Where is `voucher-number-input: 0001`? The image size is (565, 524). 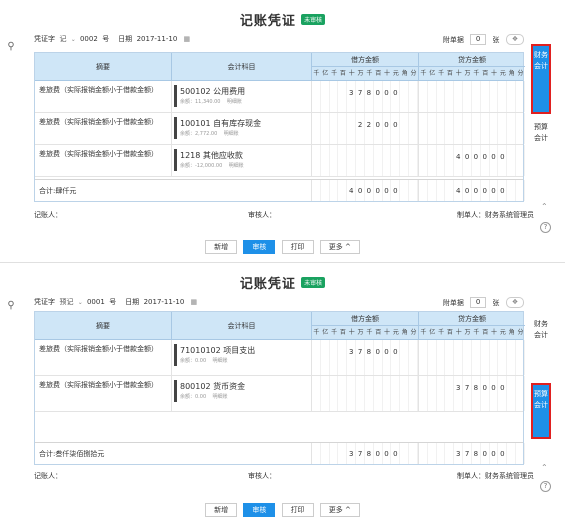
voucher-number-input: 0001 is located at coordinates (96, 302).